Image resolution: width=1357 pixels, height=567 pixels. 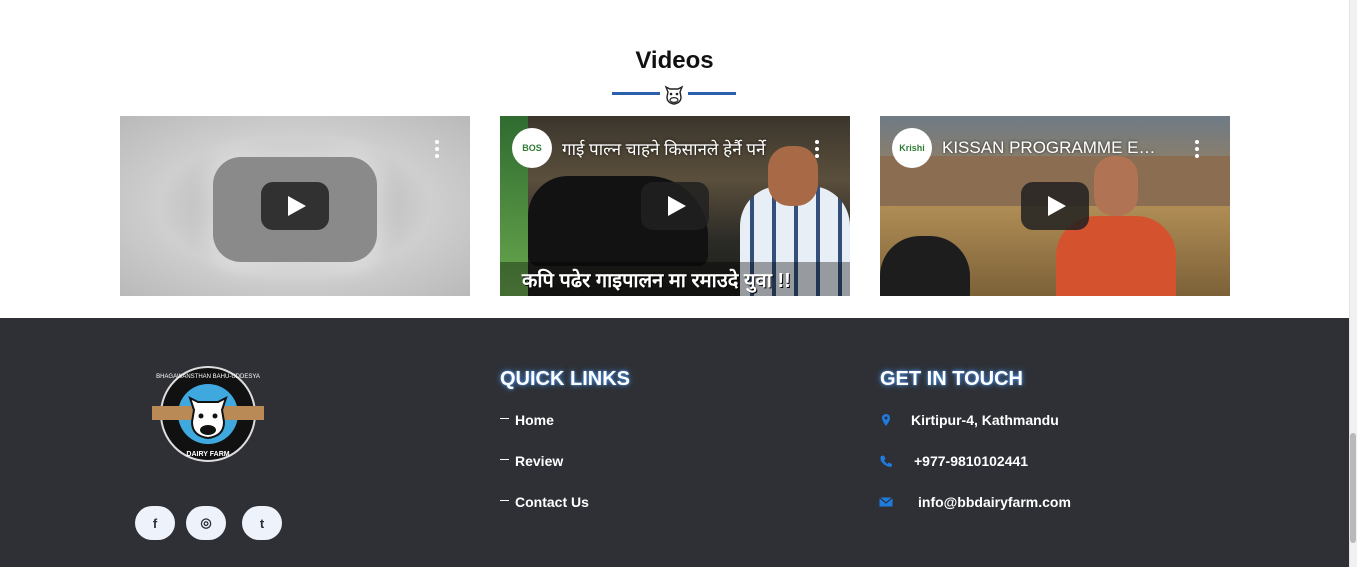 I want to click on instagram-icon: ◎, so click(x=206, y=522).